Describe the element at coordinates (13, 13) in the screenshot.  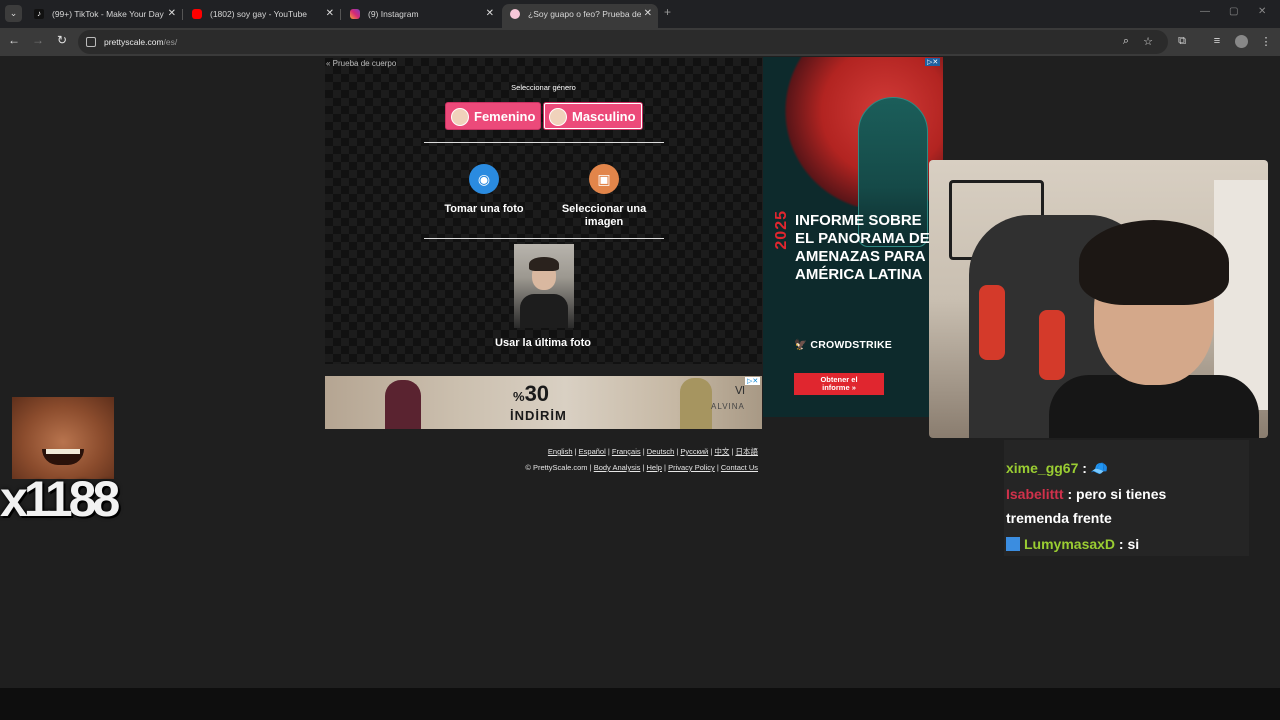
I see `tab-search-button: ⌄` at that location.